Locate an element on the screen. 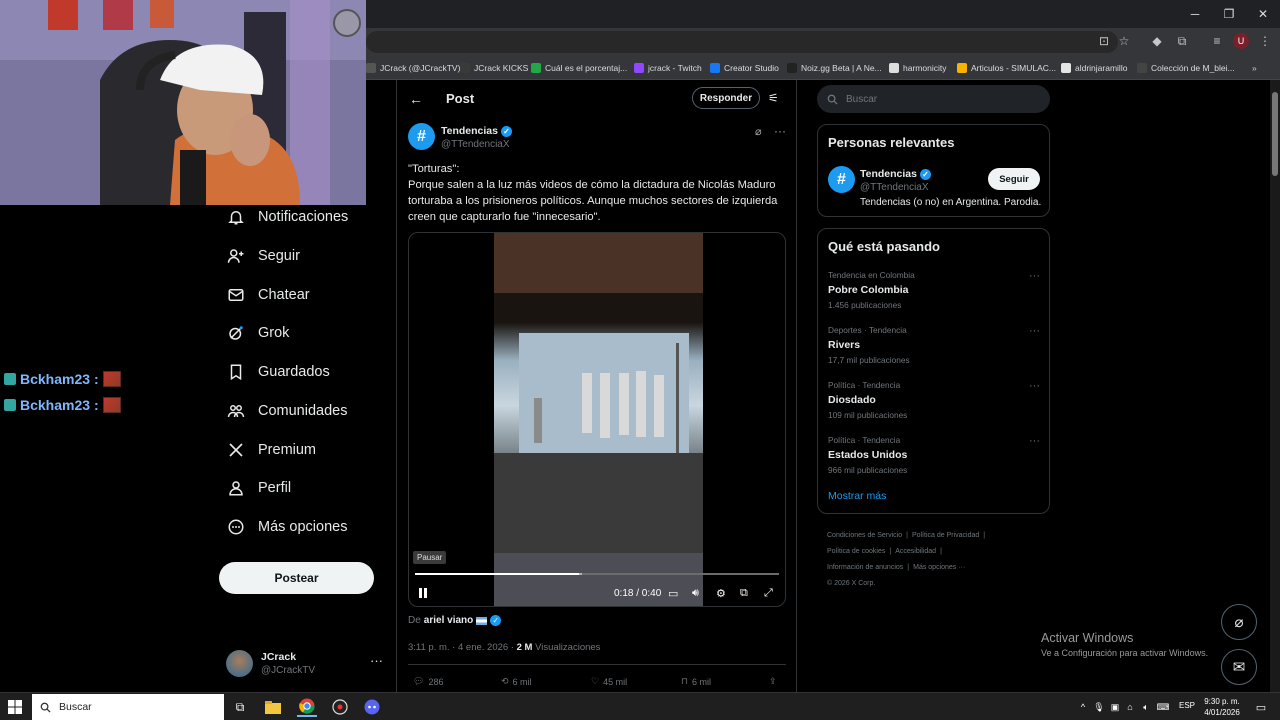 Image resolution: width=1280 pixels, height=720 pixels. footer-link: Política de Privacidad is located at coordinates (945, 535).